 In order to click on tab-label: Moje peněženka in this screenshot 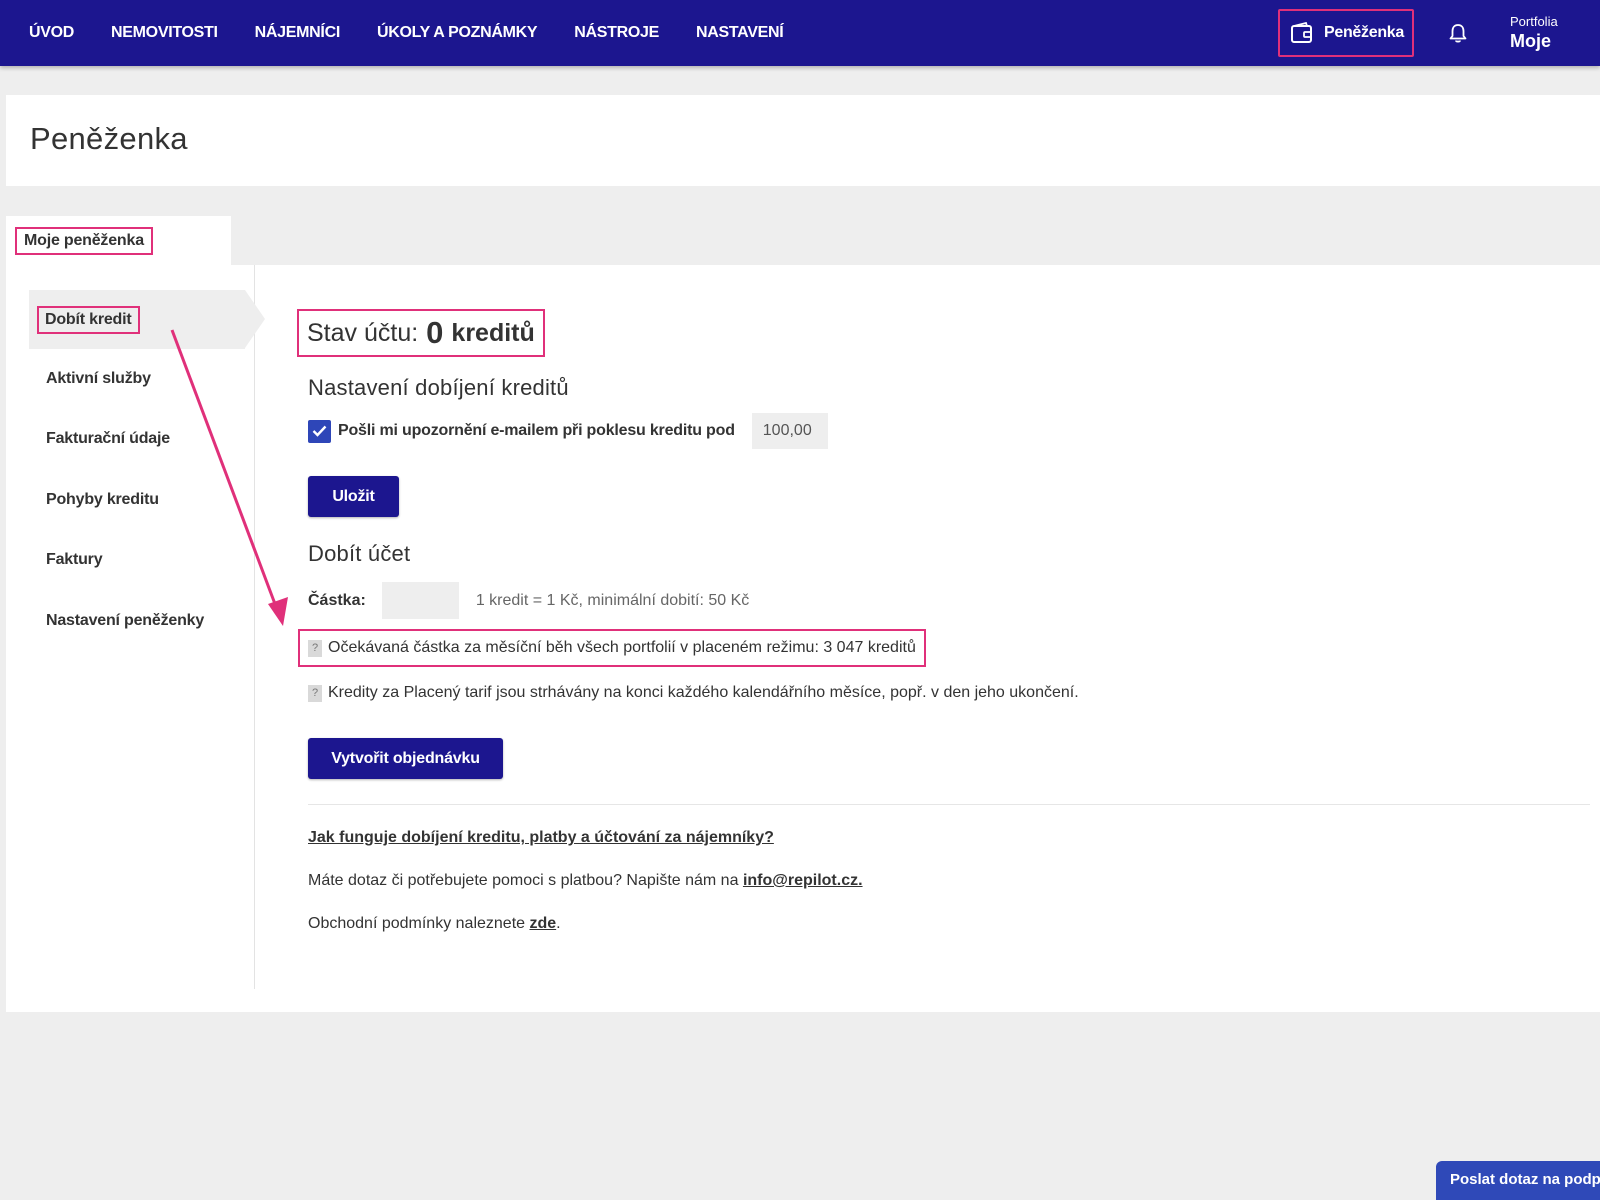, I will do `click(84, 241)`.